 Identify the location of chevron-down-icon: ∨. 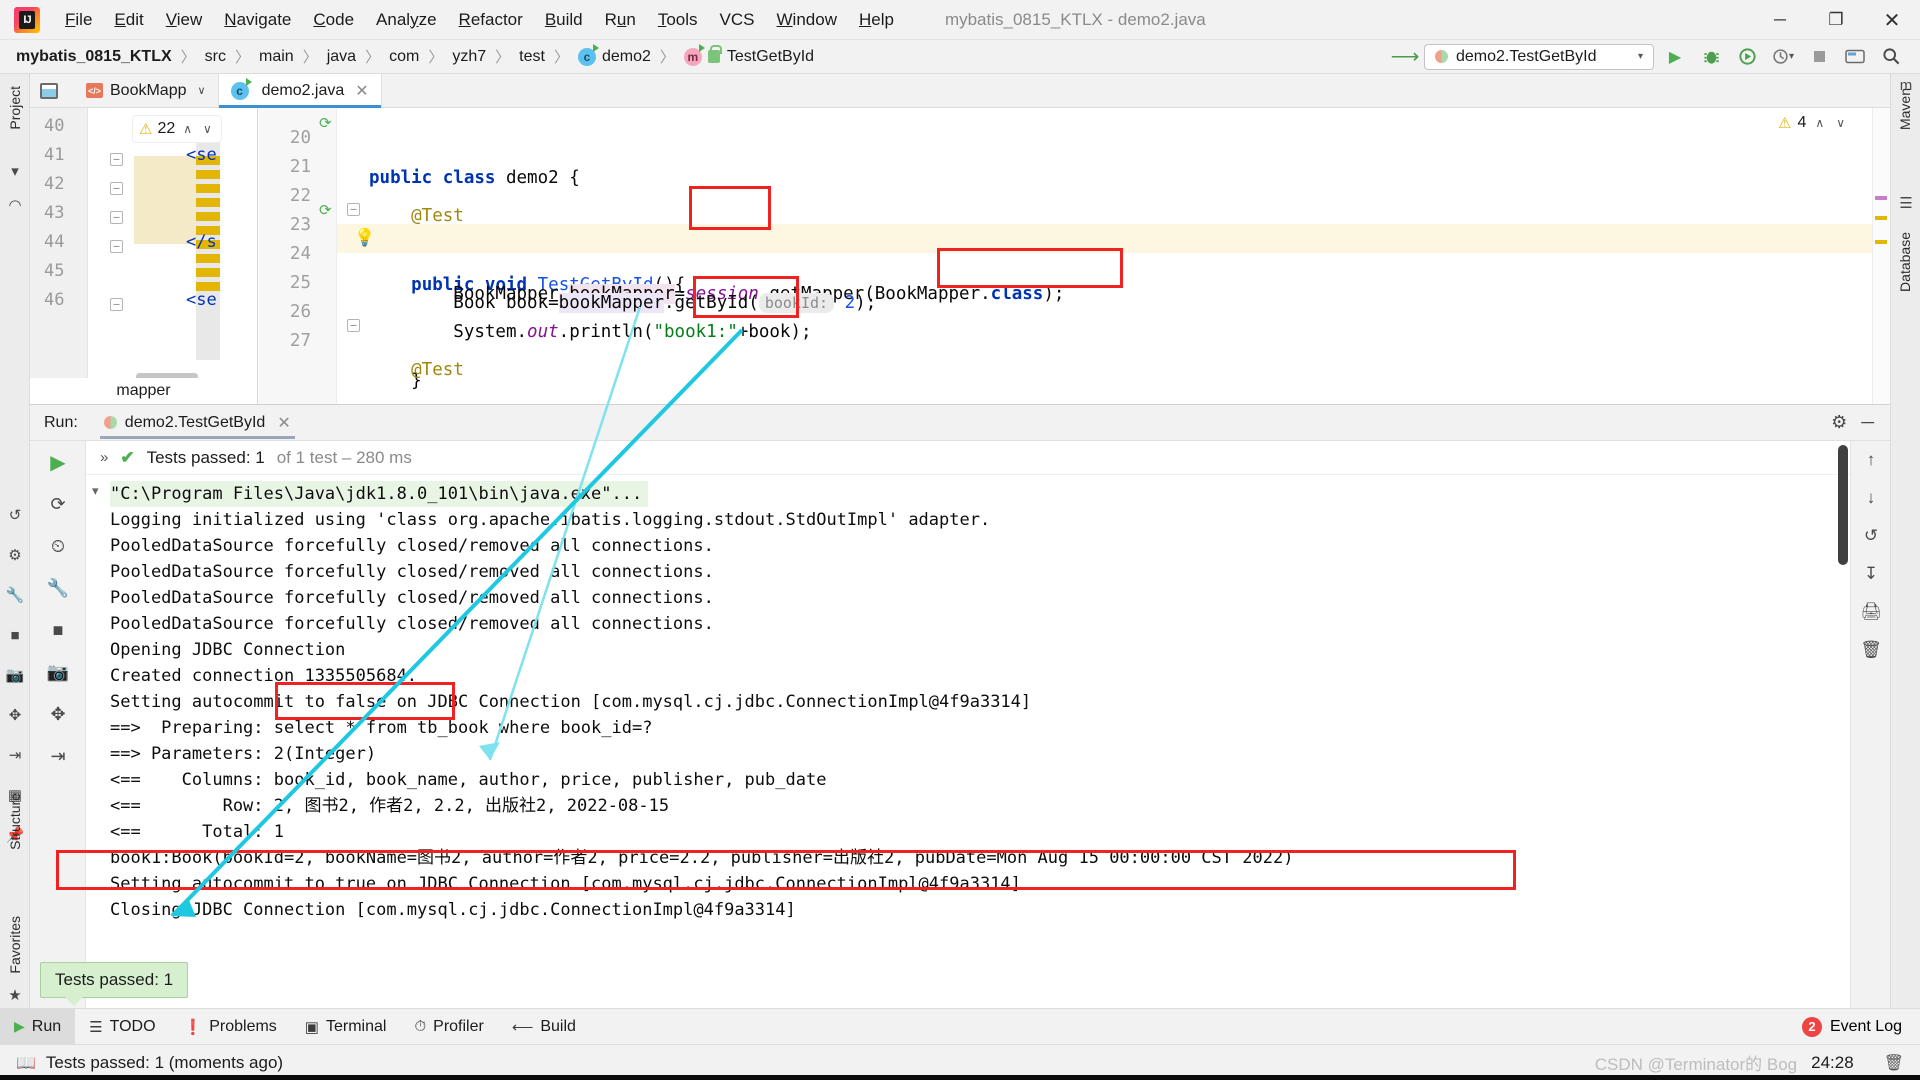
(202, 90).